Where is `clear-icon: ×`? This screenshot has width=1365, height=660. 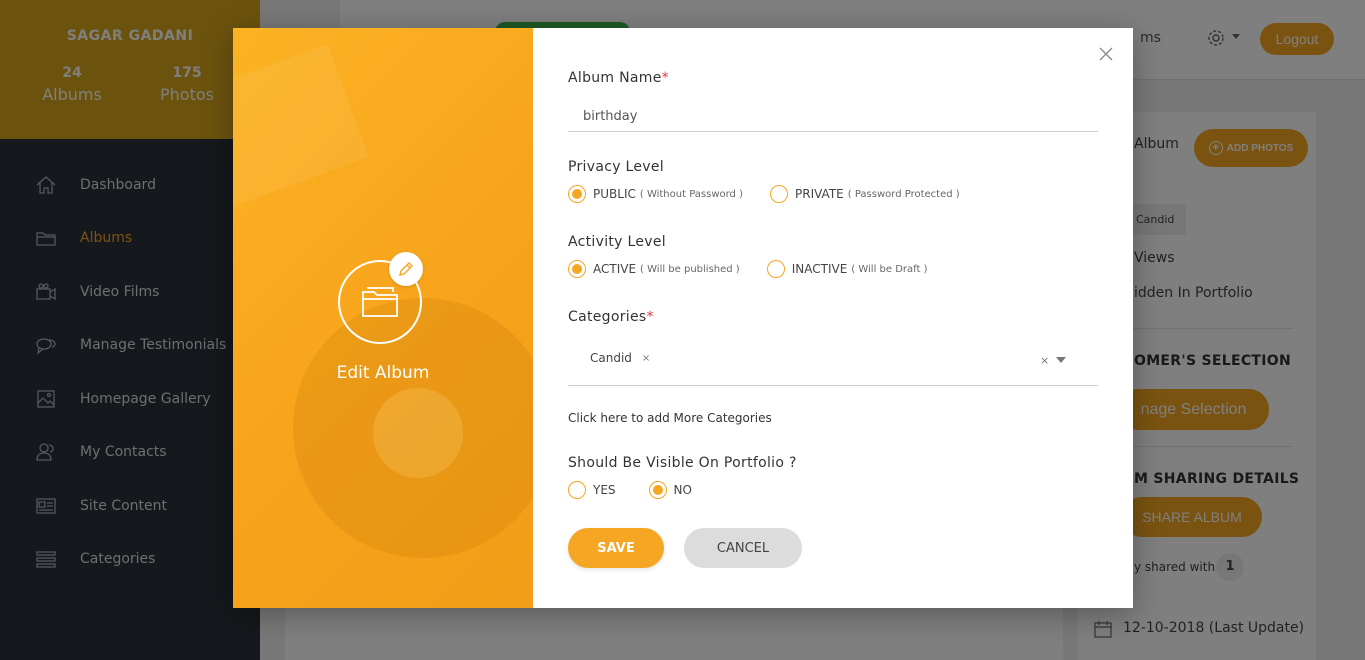
clear-icon: × is located at coordinates (1044, 360).